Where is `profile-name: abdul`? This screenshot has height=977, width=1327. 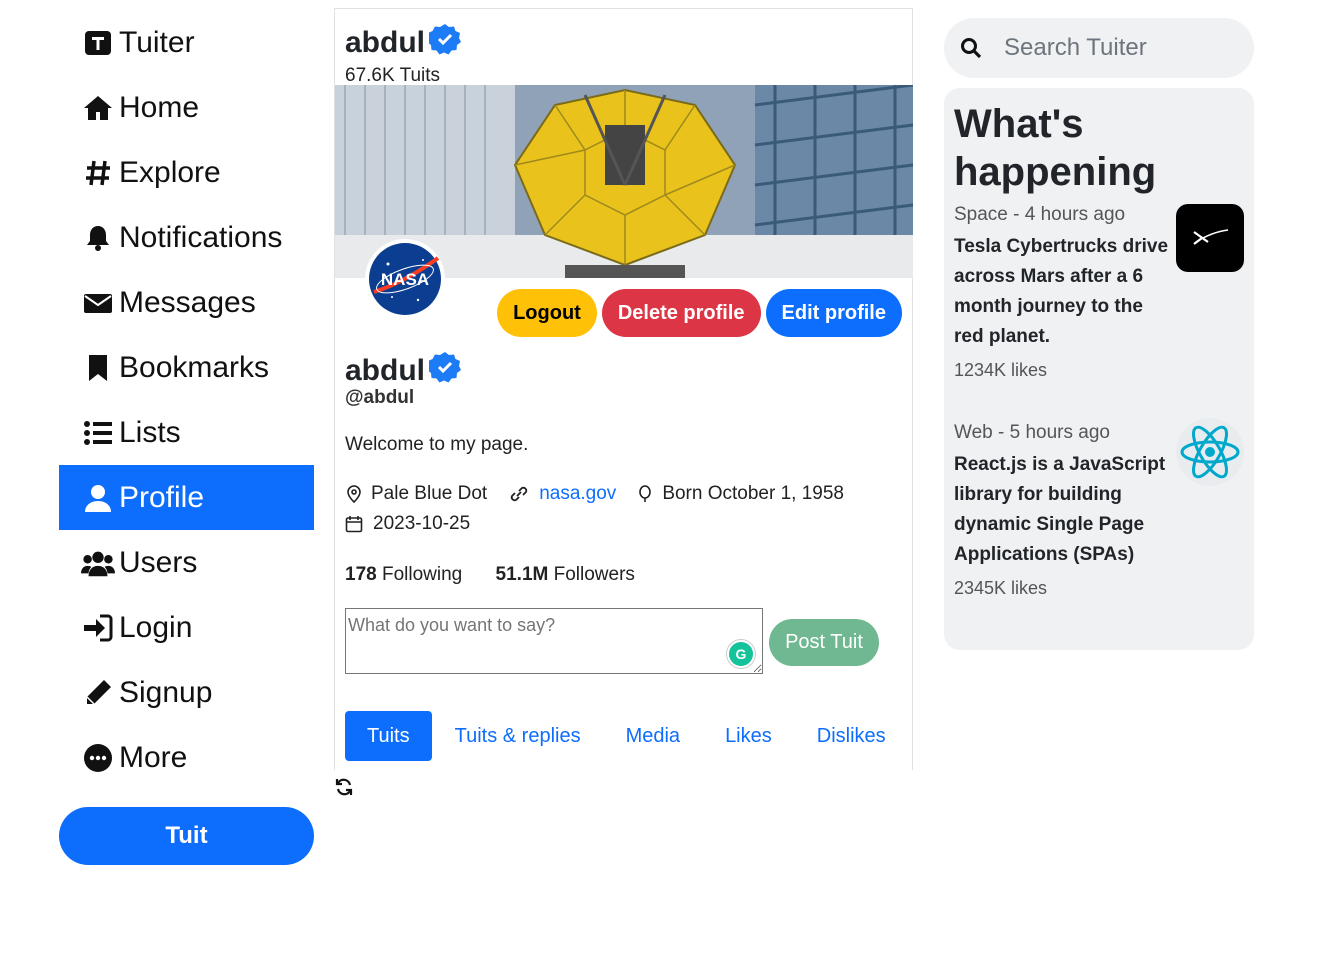
profile-name: abdul is located at coordinates (385, 42).